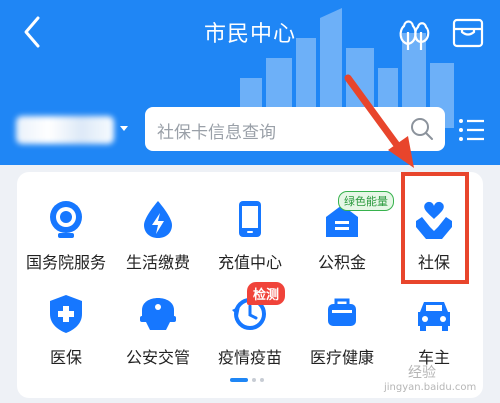 The height and width of the screenshot is (403, 500). Describe the element at coordinates (435, 228) in the screenshot. I see `annotation-highlight-box` at that location.